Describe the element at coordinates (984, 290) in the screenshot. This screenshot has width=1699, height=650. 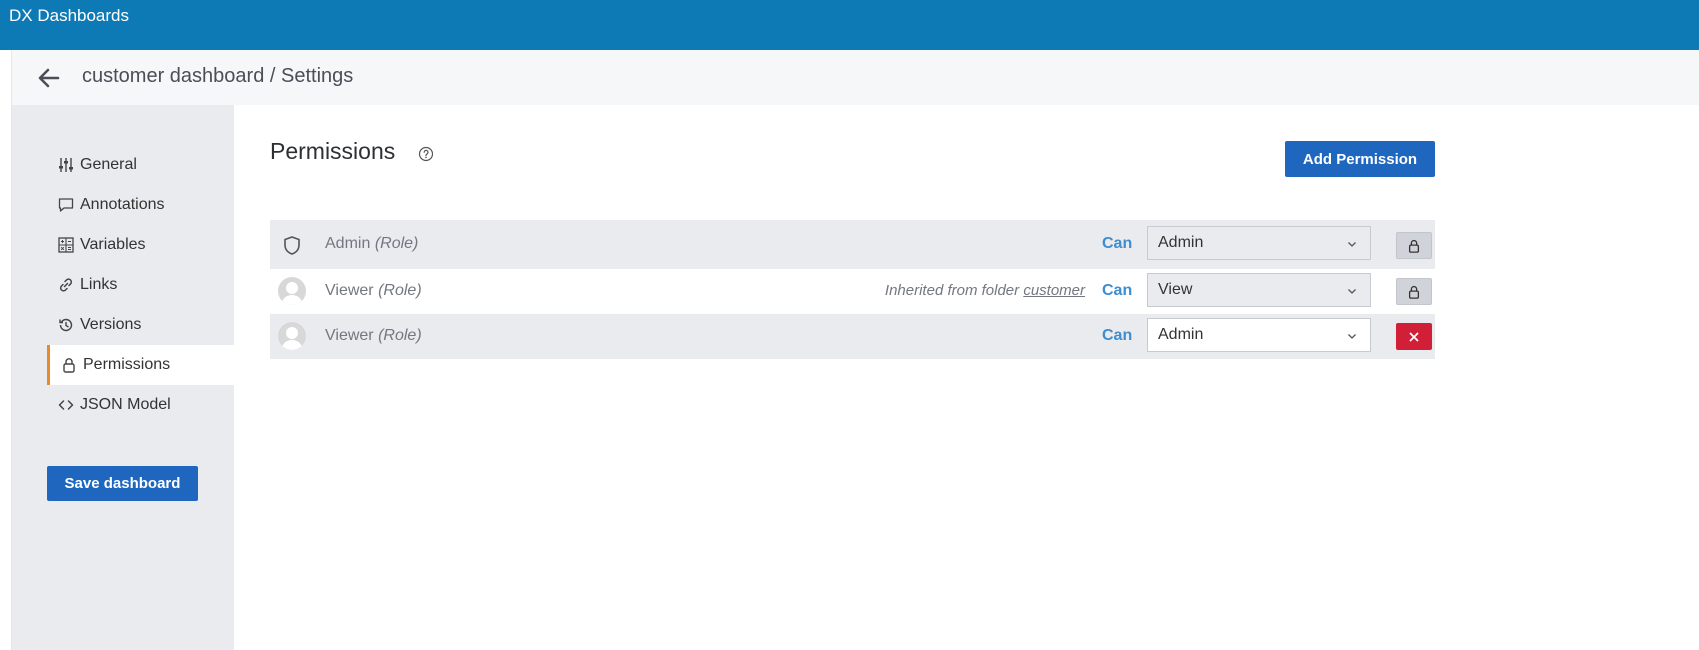
I see `inherited-note: Inherited from folder customer` at that location.